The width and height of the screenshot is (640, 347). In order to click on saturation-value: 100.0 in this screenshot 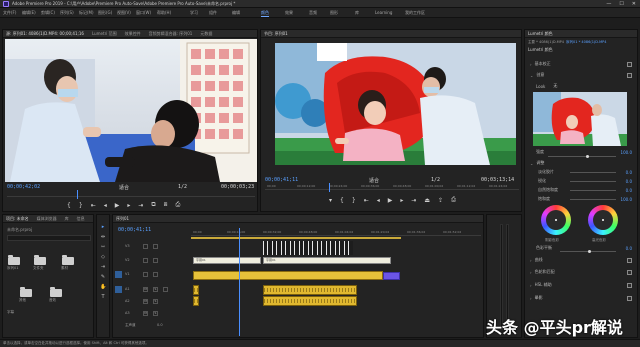, I will do `click(626, 199)`.